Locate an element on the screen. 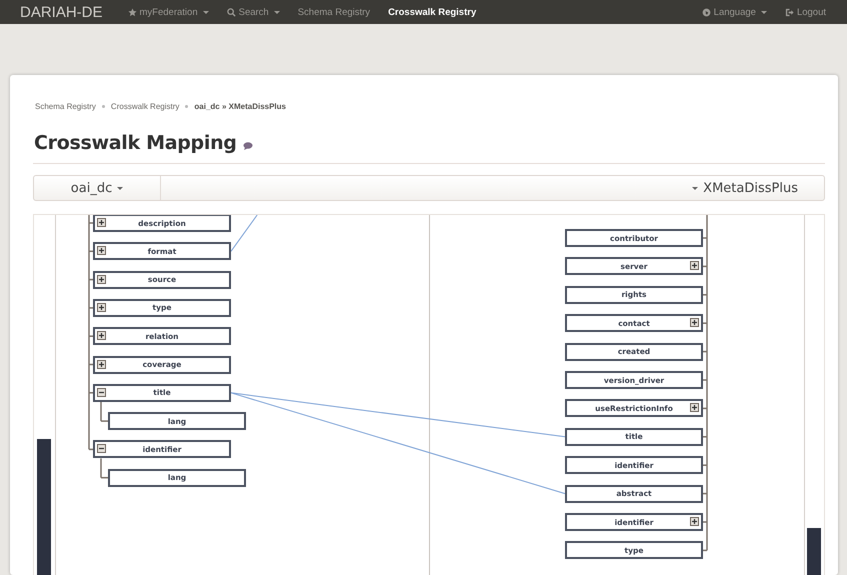  nav-link: Language is located at coordinates (734, 12).